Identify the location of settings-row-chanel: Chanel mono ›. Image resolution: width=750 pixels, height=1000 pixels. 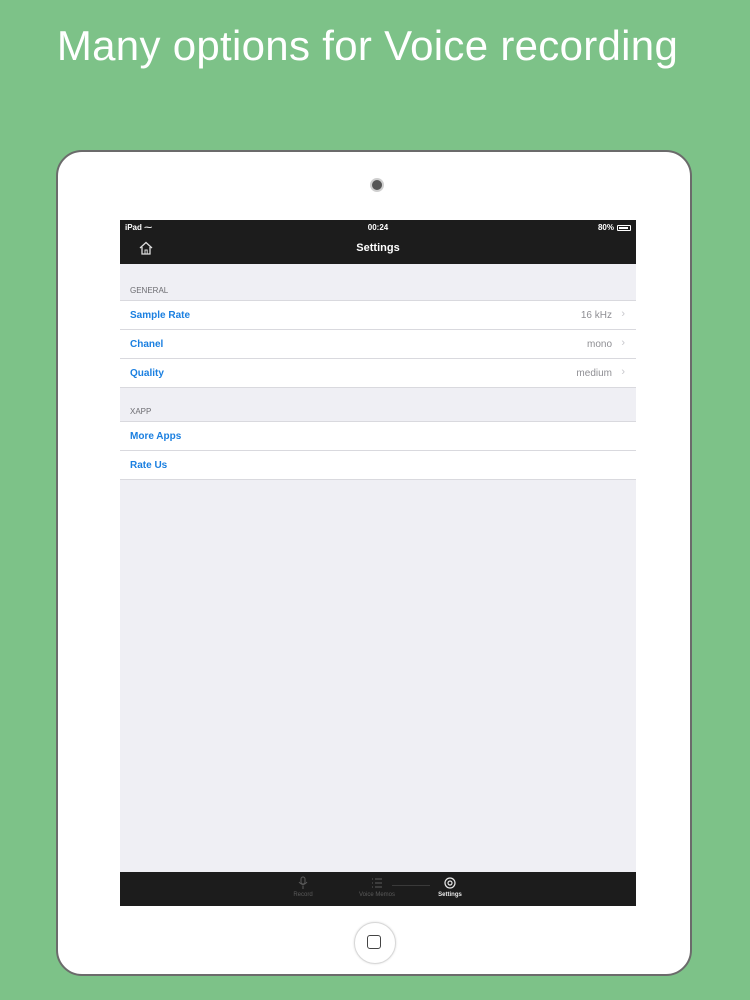
(378, 343).